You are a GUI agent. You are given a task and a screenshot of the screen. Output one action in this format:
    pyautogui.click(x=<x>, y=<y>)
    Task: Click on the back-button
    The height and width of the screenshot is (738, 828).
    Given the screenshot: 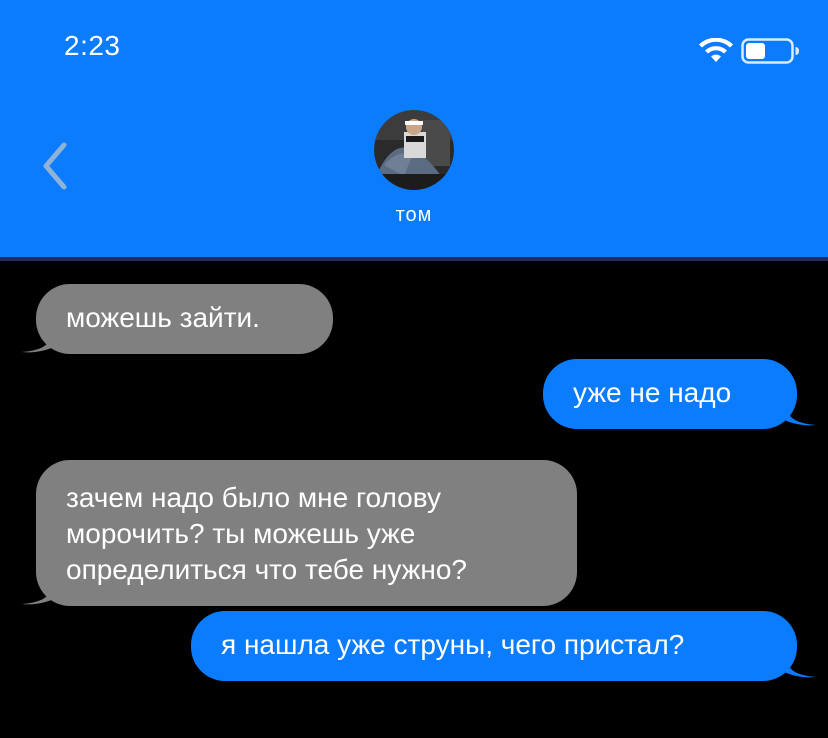 What is the action you would take?
    pyautogui.click(x=55, y=166)
    